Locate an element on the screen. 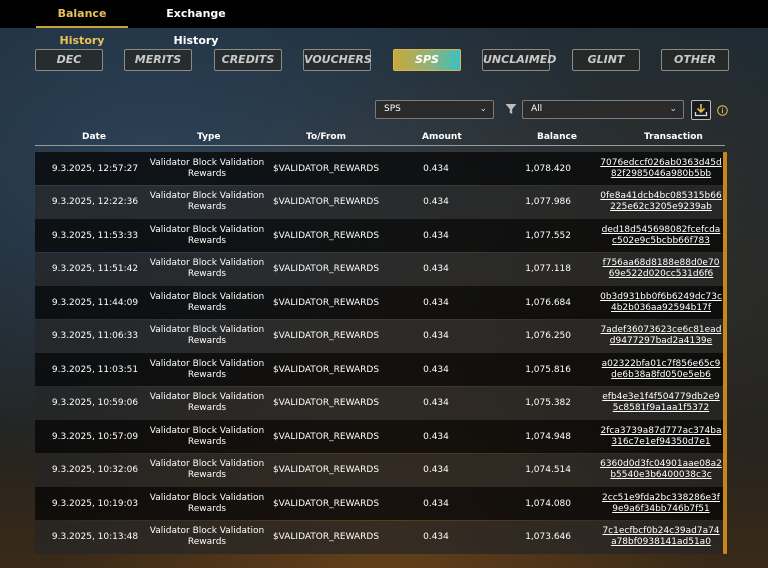 The image size is (768, 568). balance-cell: 1,076.250 is located at coordinates (548, 336).